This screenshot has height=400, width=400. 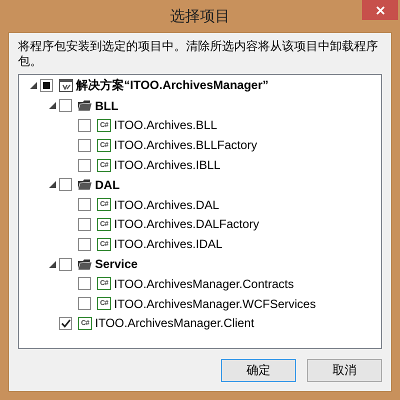 What do you see at coordinates (204, 283) in the screenshot?
I see `project-name: ITOO.ArchivesManager.Contracts` at bounding box center [204, 283].